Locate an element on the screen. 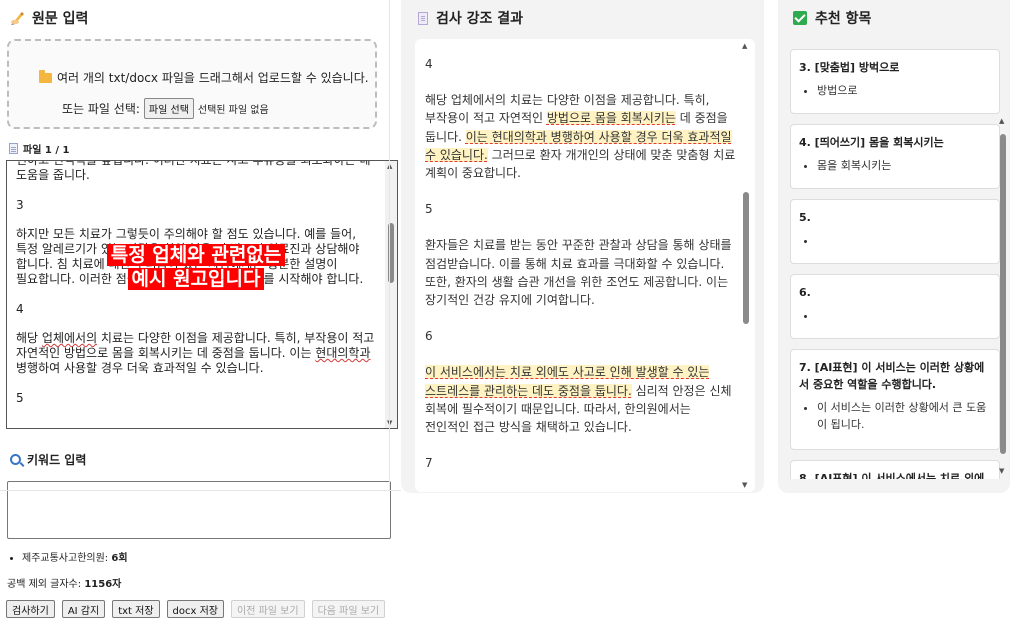 This screenshot has height=623, width=1024. result-paragraph-number: 7 is located at coordinates (429, 463).